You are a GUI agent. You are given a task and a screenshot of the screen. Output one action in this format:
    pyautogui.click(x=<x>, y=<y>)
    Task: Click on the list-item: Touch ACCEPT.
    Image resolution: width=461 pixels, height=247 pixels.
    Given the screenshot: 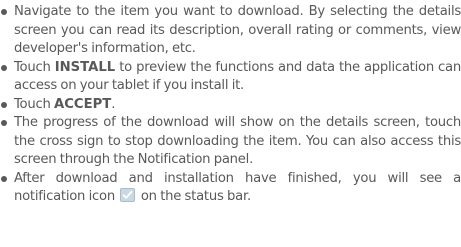 What is the action you would take?
    pyautogui.click(x=230, y=105)
    